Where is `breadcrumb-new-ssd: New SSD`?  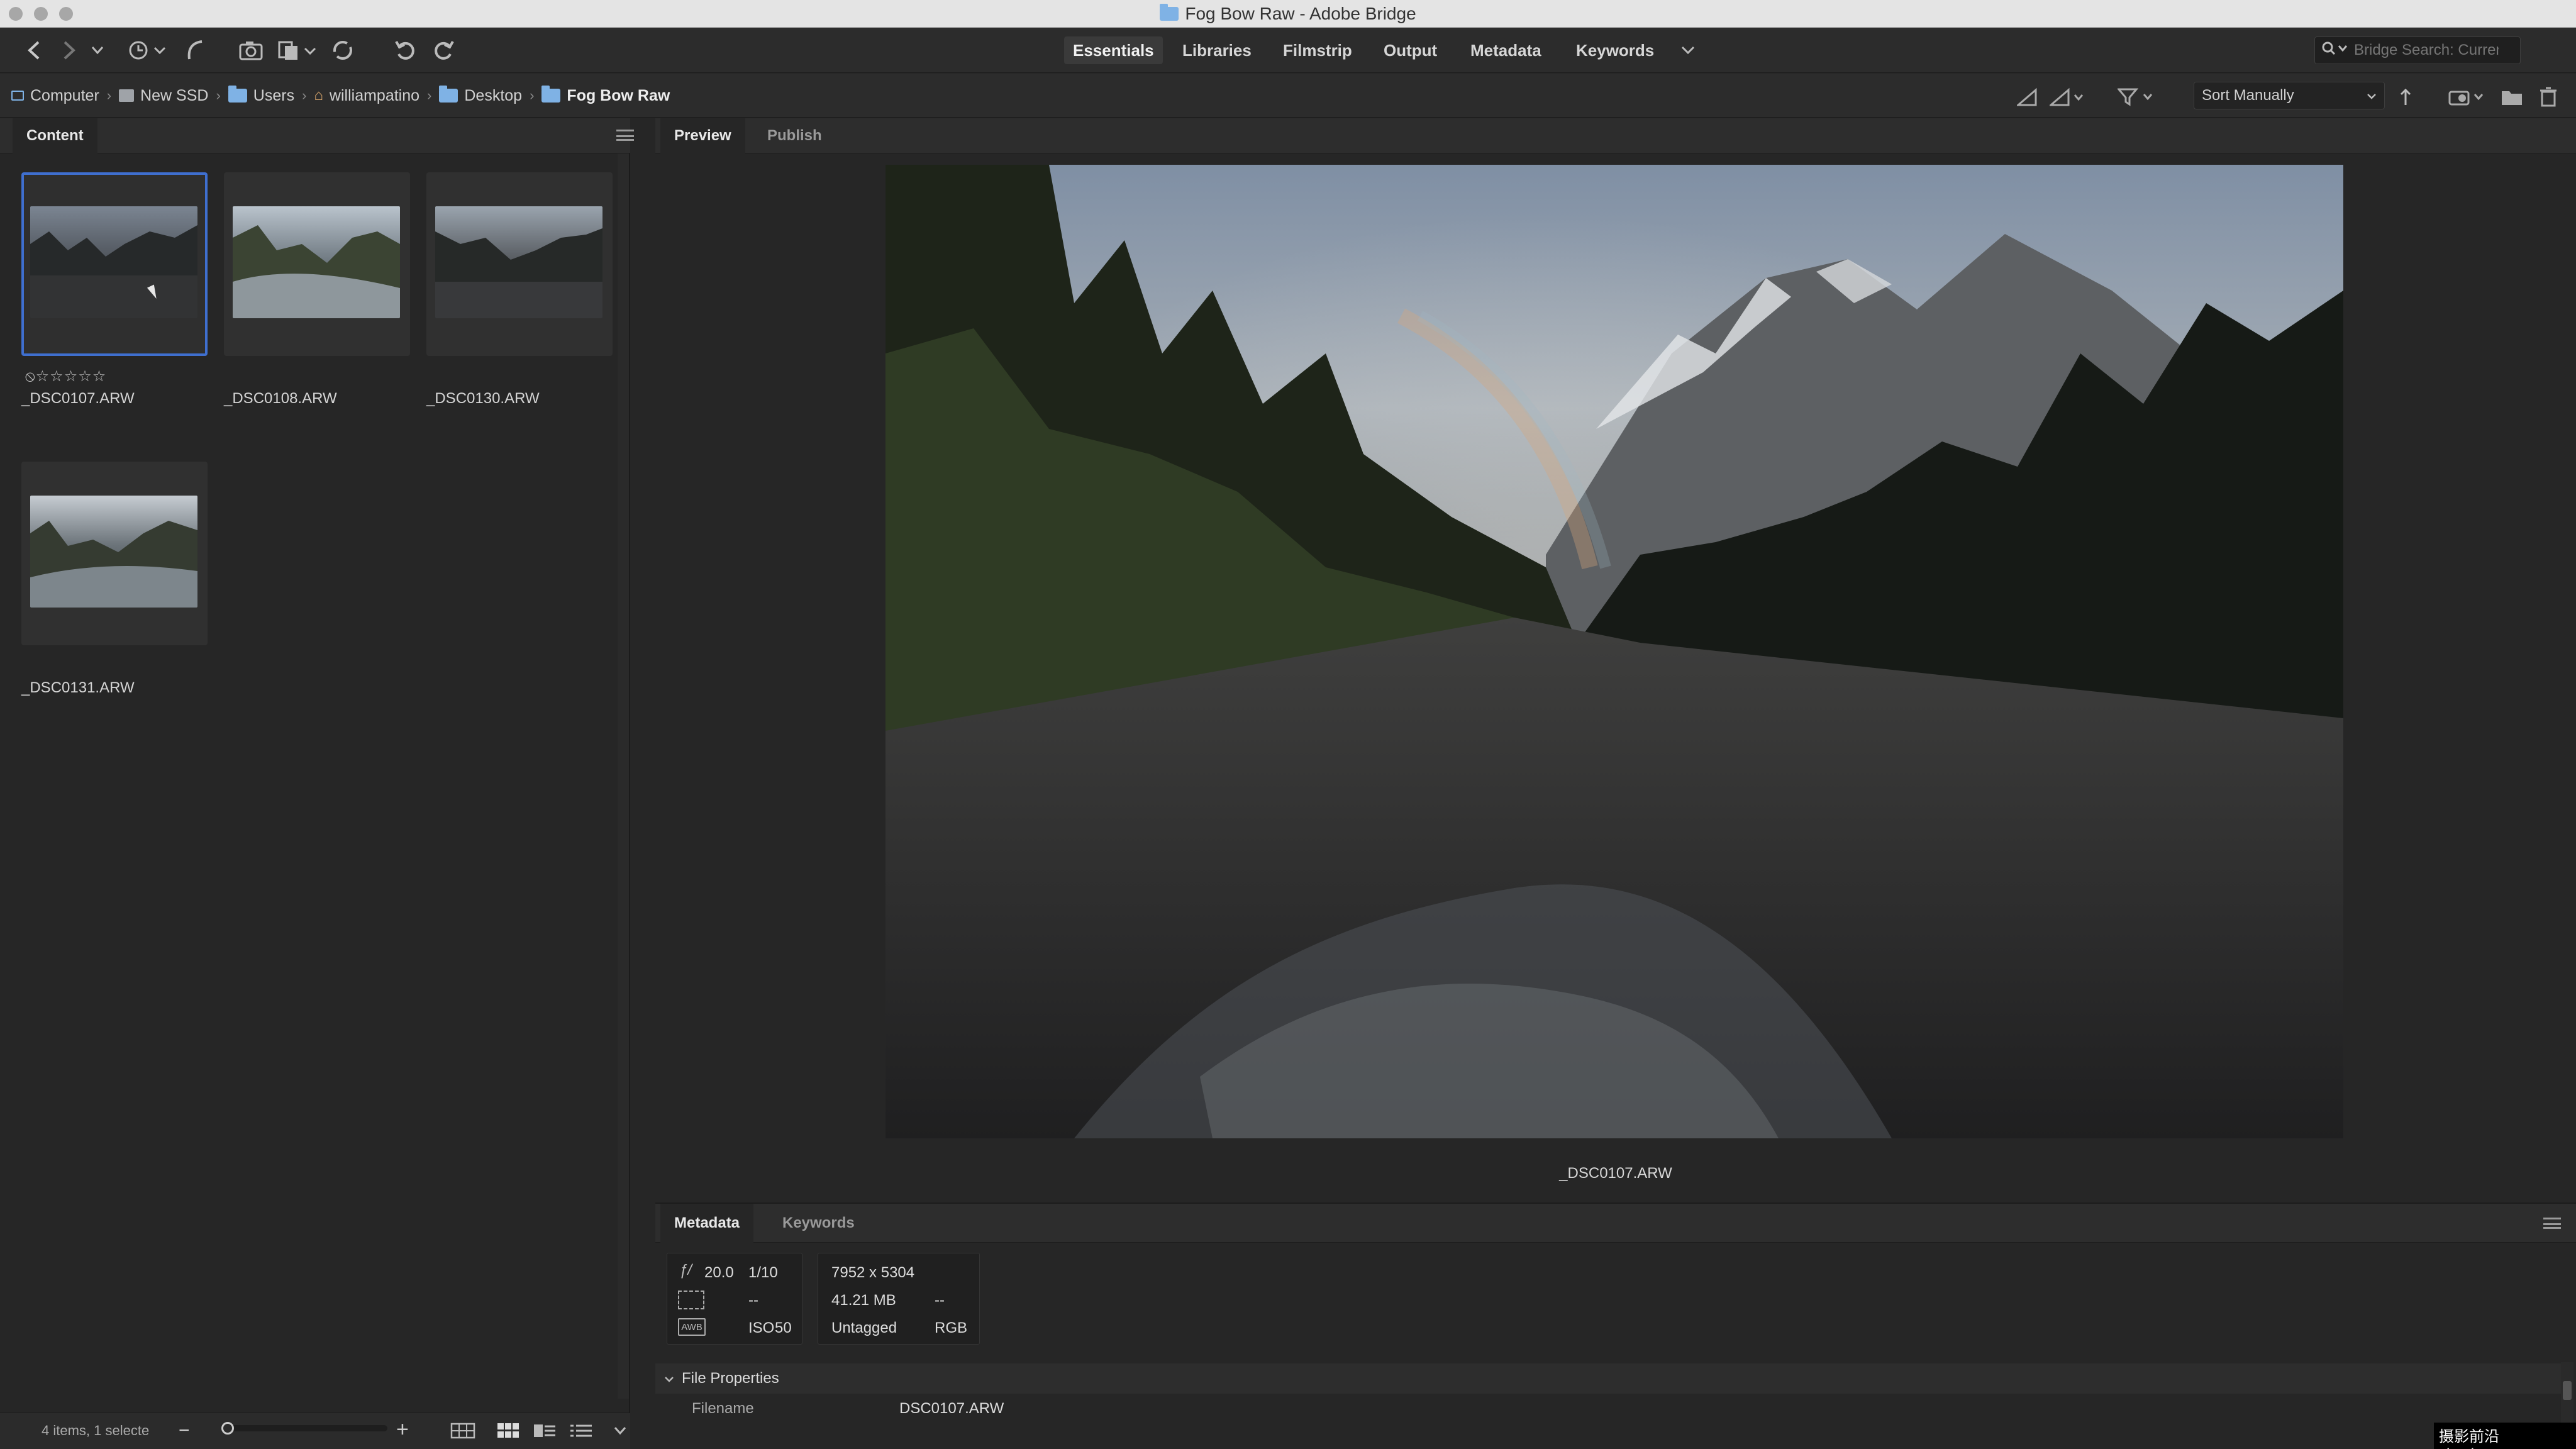 breadcrumb-new-ssd: New SSD is located at coordinates (163, 96).